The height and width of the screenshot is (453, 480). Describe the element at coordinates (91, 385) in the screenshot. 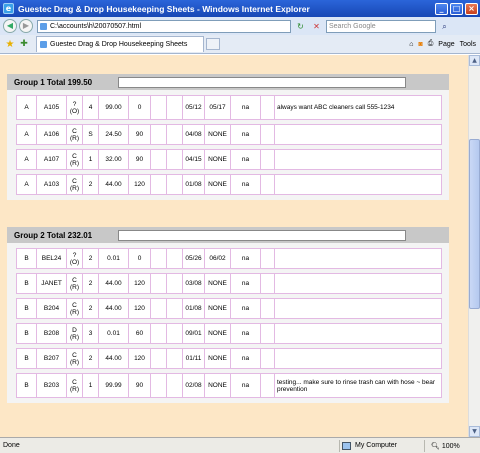

I see `cell-priority: 1` at that location.